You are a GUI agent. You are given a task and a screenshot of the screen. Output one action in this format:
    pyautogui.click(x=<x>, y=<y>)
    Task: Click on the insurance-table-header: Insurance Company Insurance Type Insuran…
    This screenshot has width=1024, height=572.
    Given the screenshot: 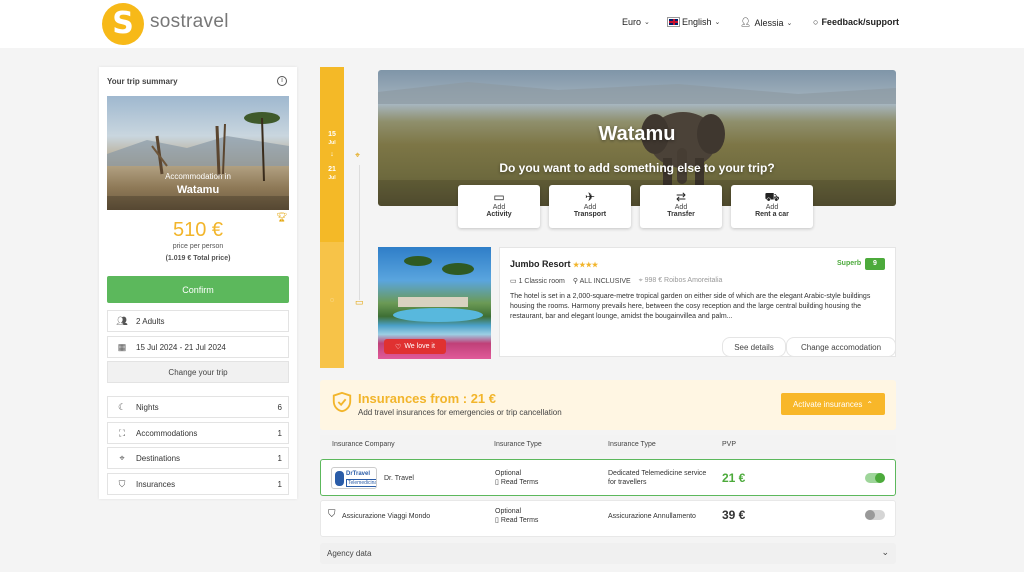 What is the action you would take?
    pyautogui.click(x=608, y=444)
    